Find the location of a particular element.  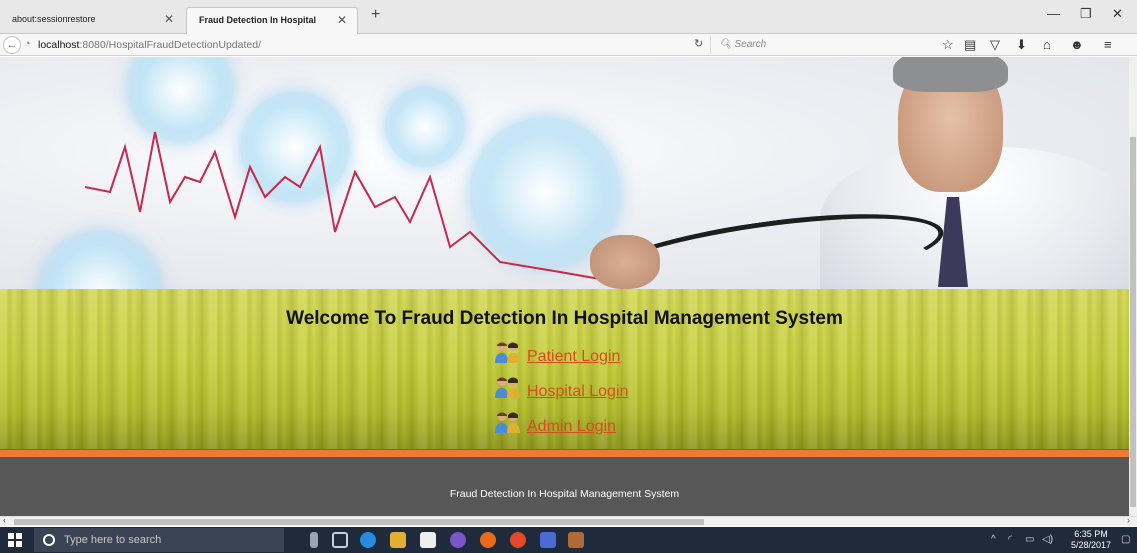

eclipse-icon is located at coordinates (548, 540).